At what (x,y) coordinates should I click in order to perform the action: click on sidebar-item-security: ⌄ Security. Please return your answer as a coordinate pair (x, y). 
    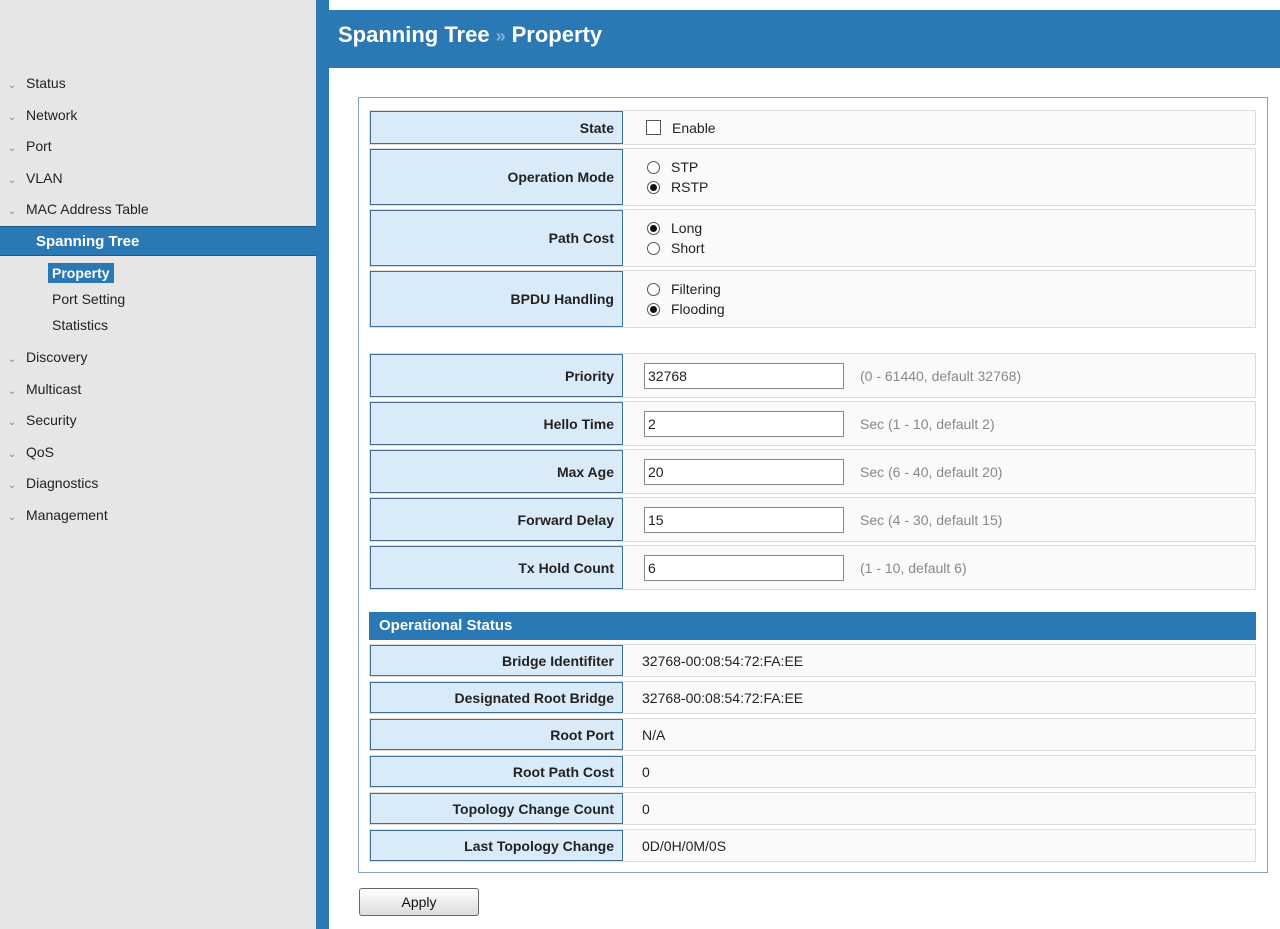
    Looking at the image, I should click on (42, 420).